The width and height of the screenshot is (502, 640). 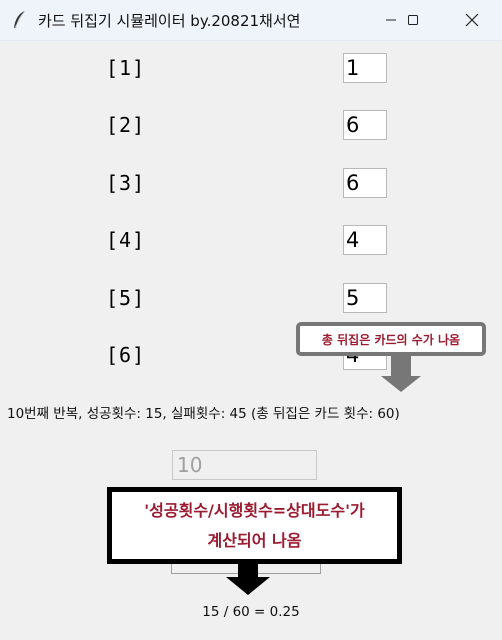 I want to click on relative-frequency-annotation-line2: 계산되어 나옴, so click(x=254, y=540).